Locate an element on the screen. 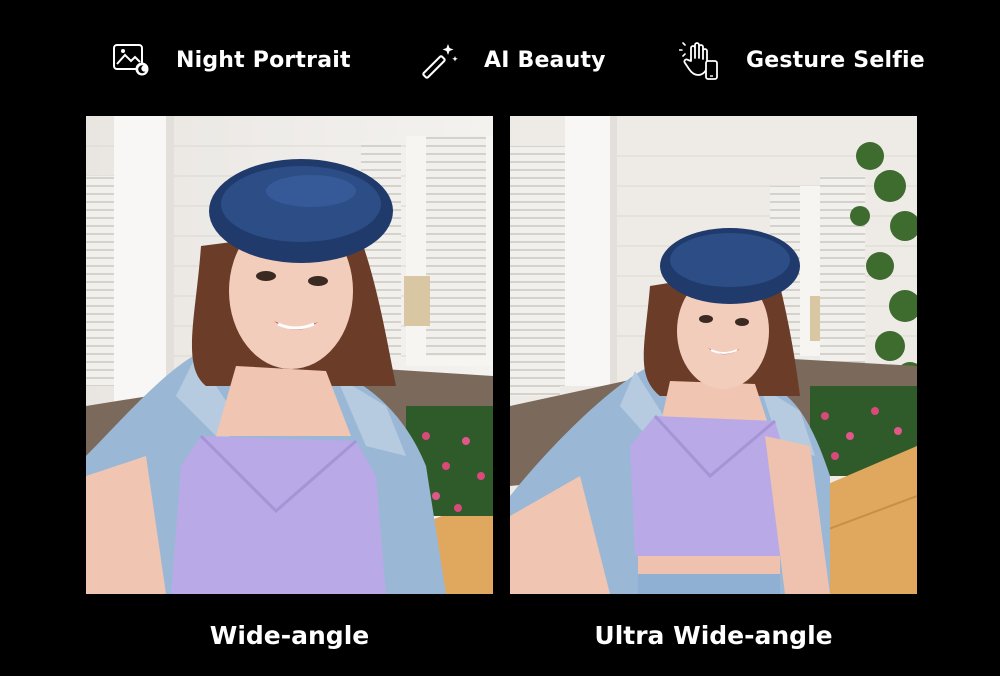 This screenshot has width=1000, height=676. magic-wand-icon is located at coordinates (438, 60).